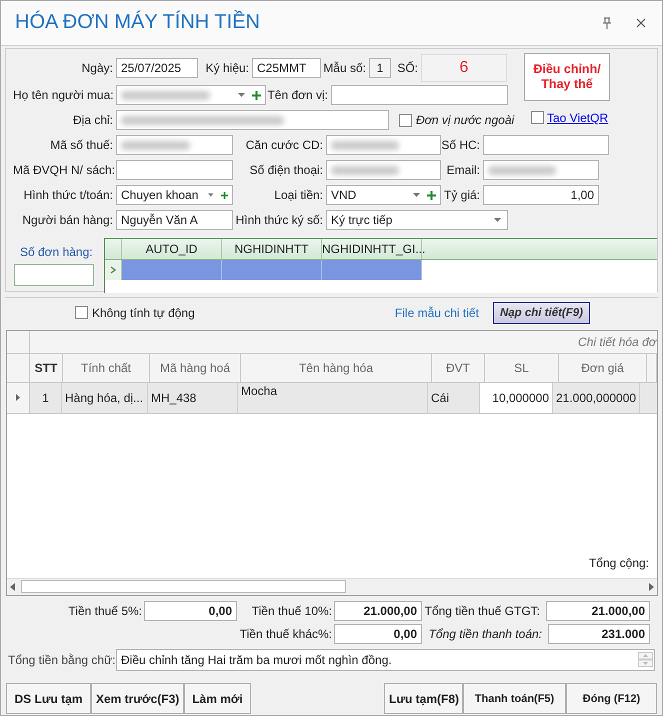 The width and height of the screenshot is (663, 716). Describe the element at coordinates (279, 220) in the screenshot. I see `field-label: Hình thức ký số:` at that location.